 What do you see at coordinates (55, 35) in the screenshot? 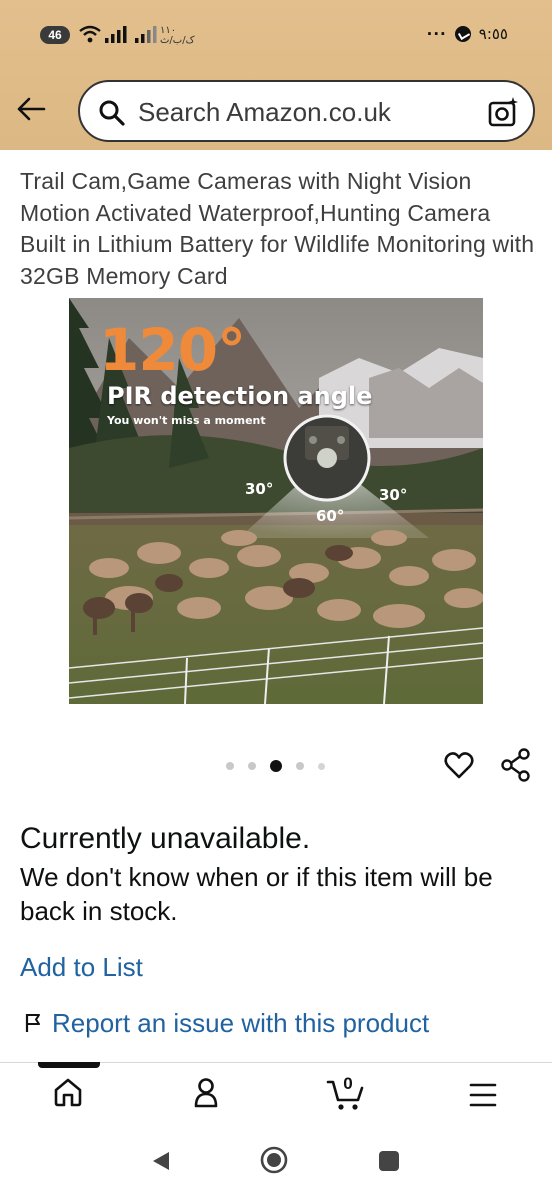
I see `network-badge: 46` at bounding box center [55, 35].